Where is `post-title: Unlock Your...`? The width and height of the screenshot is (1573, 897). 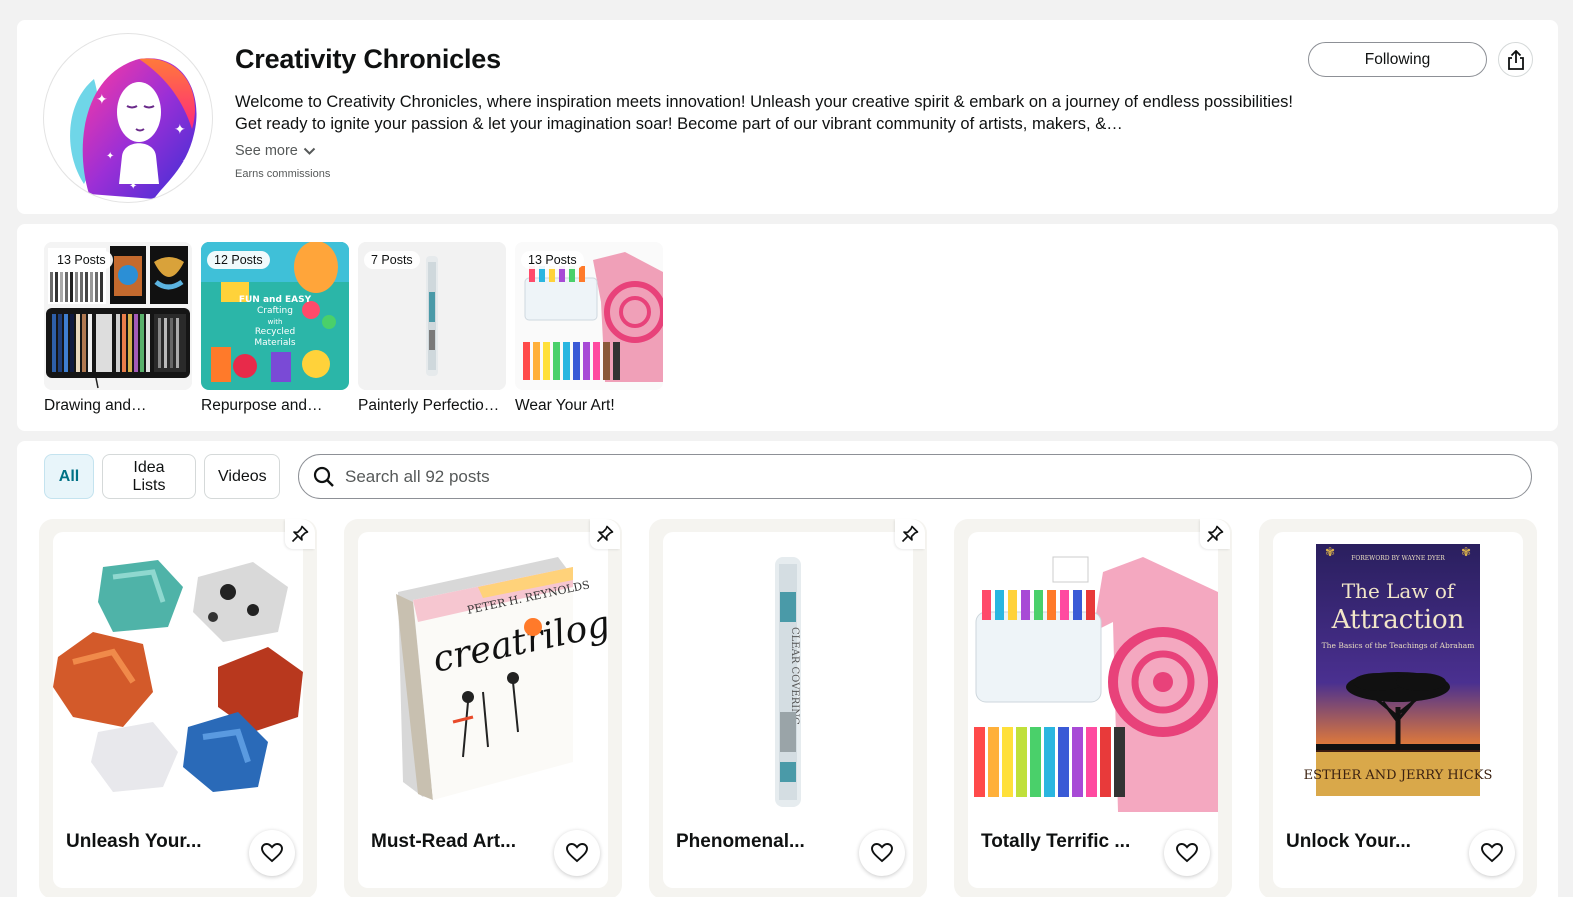
post-title: Unlock Your... is located at coordinates (1348, 841).